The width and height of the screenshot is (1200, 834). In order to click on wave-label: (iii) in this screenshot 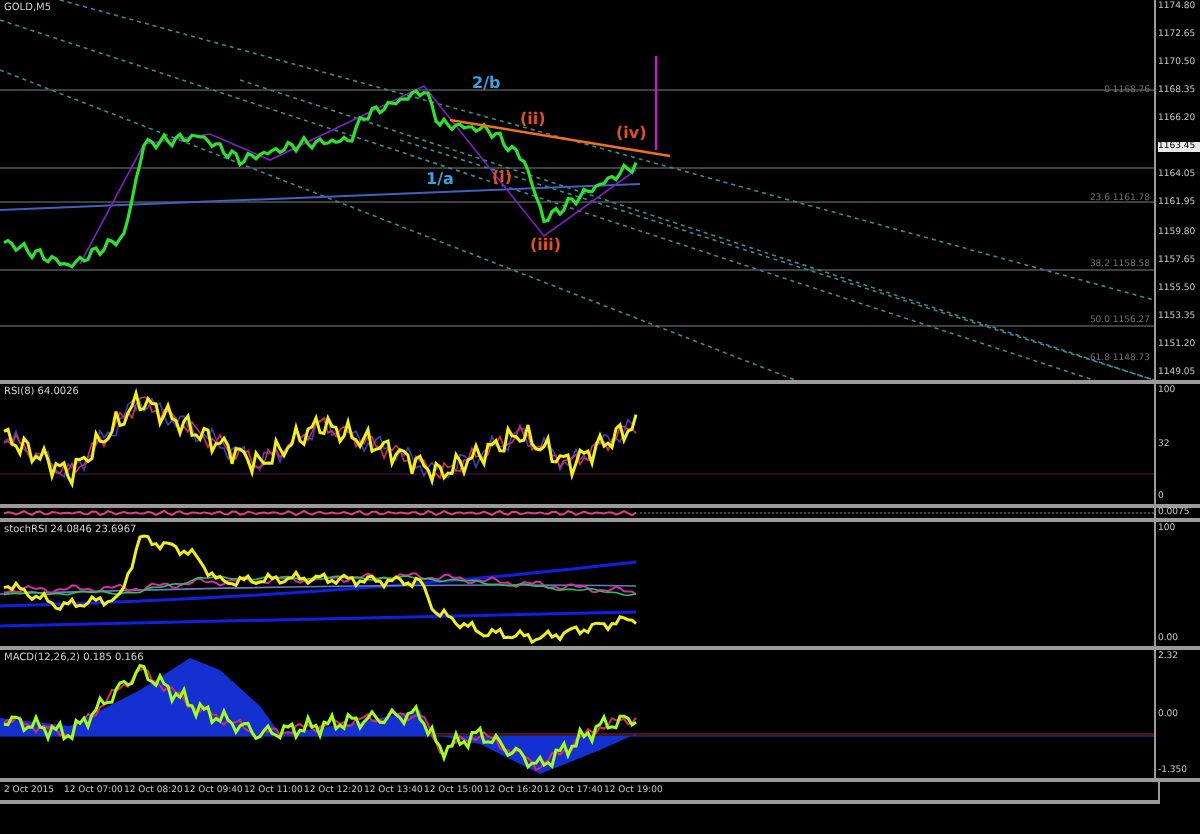, I will do `click(546, 245)`.